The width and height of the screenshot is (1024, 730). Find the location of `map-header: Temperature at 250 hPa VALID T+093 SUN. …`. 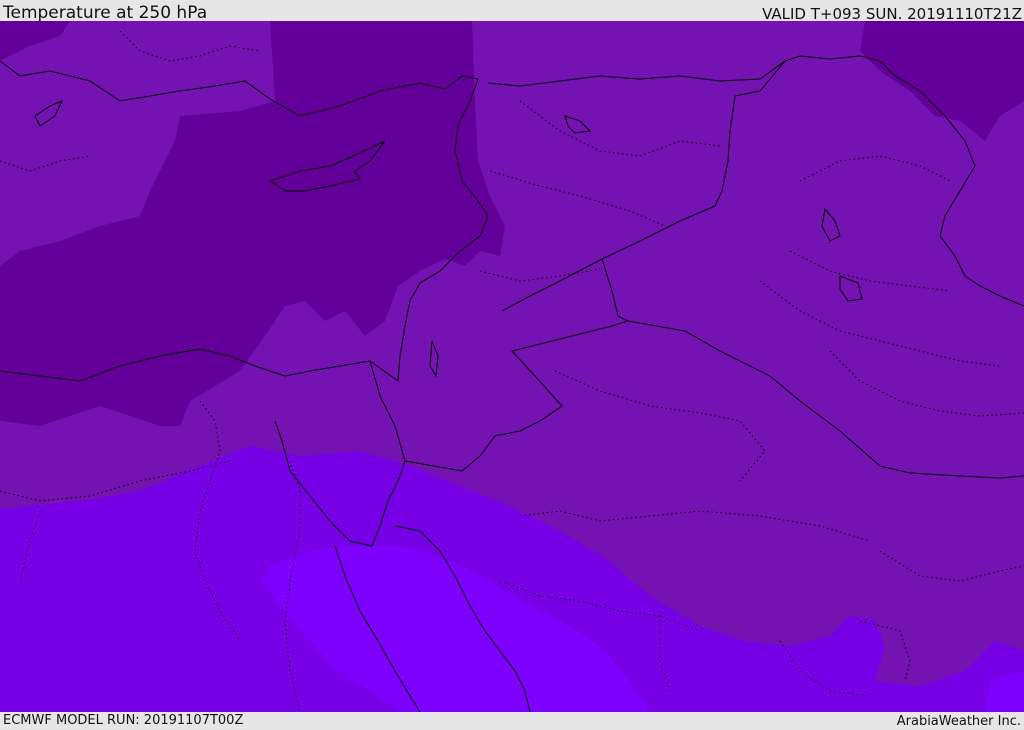

map-header: Temperature at 250 hPa VALID T+093 SUN. … is located at coordinates (512, 11).